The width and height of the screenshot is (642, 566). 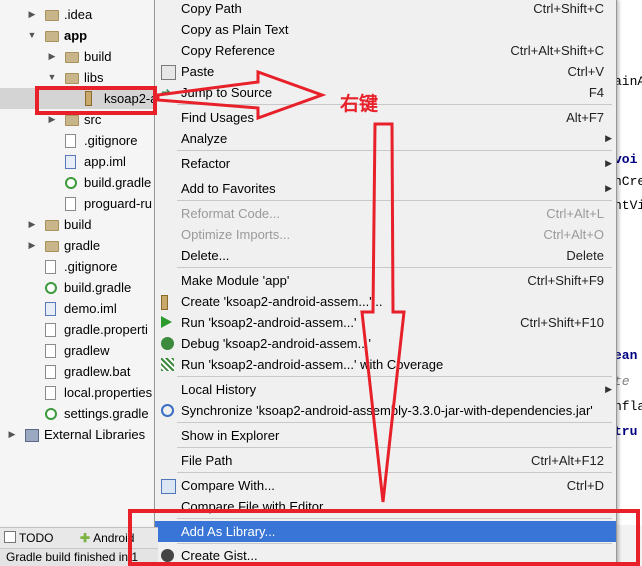 I want to click on status-bar: Gradle build finished in 1, so click(x=79, y=557).